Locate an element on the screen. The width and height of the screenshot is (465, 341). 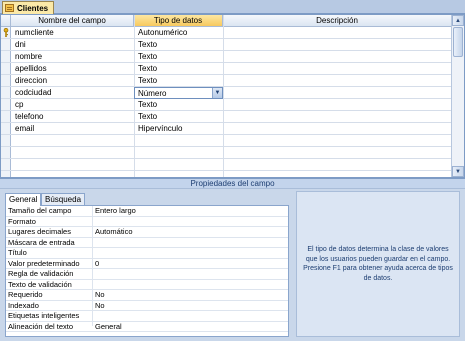
field-name-cell: nombre is located at coordinates (72, 57).